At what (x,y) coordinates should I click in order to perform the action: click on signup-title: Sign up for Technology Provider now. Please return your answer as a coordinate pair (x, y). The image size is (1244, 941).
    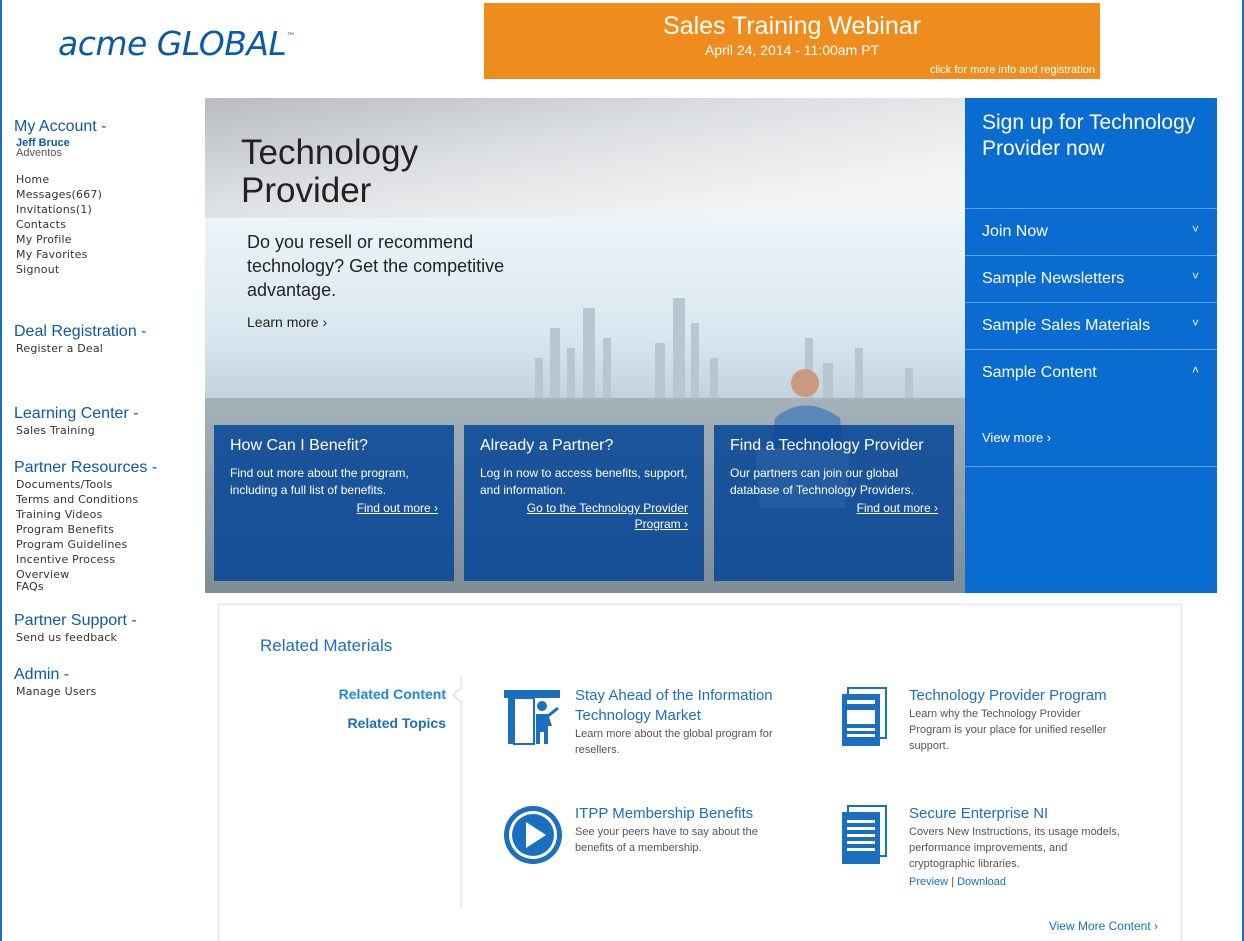
    Looking at the image, I should click on (1091, 153).